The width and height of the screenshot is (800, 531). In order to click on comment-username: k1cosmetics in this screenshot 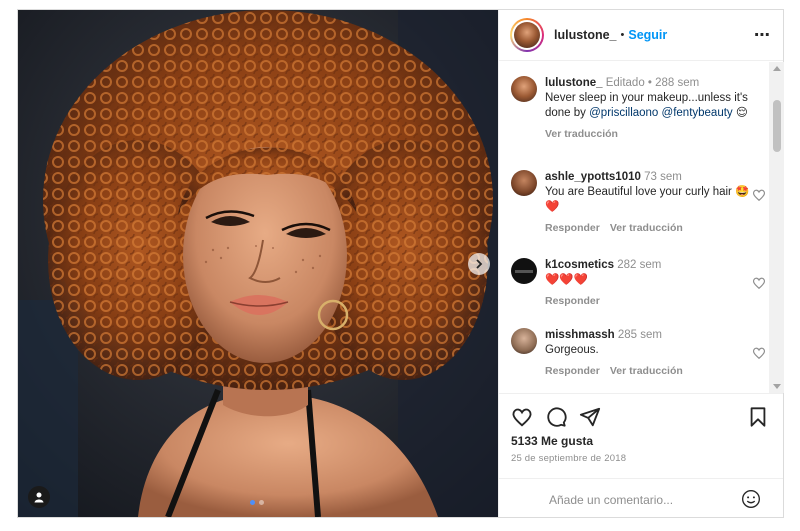, I will do `click(579, 265)`.